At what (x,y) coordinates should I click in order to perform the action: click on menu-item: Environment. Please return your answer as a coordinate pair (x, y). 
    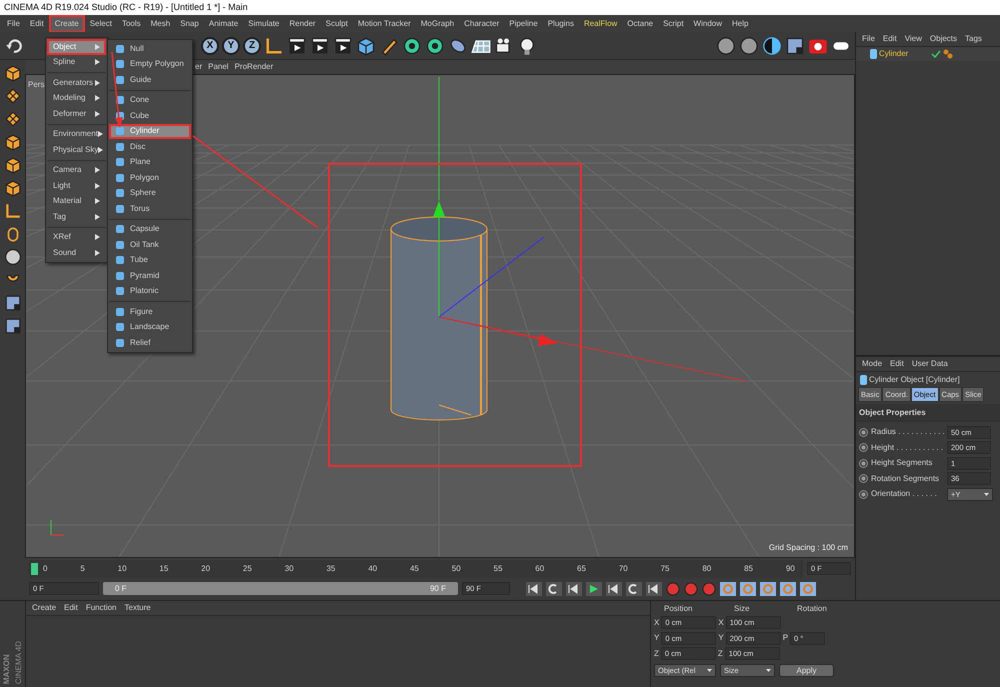
    Looking at the image, I should click on (76, 134).